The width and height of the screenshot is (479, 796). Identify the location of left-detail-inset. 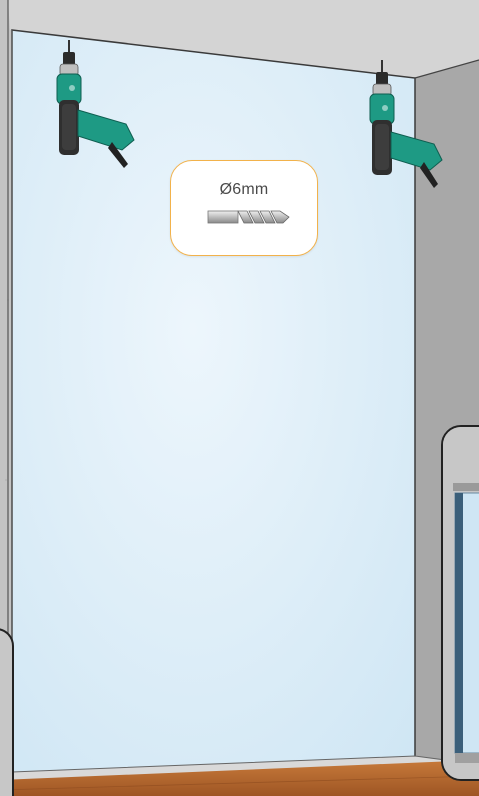
(7, 712).